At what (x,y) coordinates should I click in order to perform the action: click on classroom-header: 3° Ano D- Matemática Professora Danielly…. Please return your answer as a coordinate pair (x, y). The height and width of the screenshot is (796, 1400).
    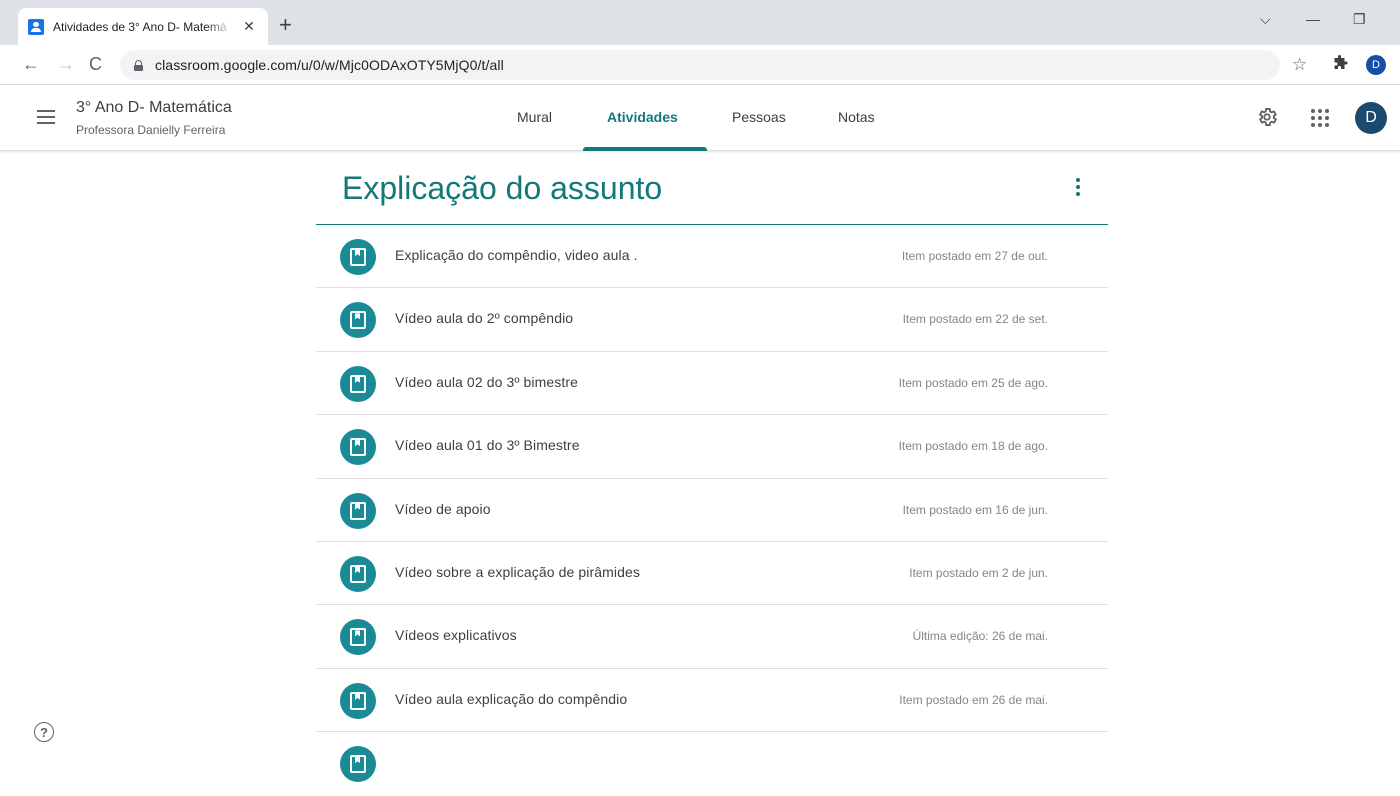
    Looking at the image, I should click on (700, 118).